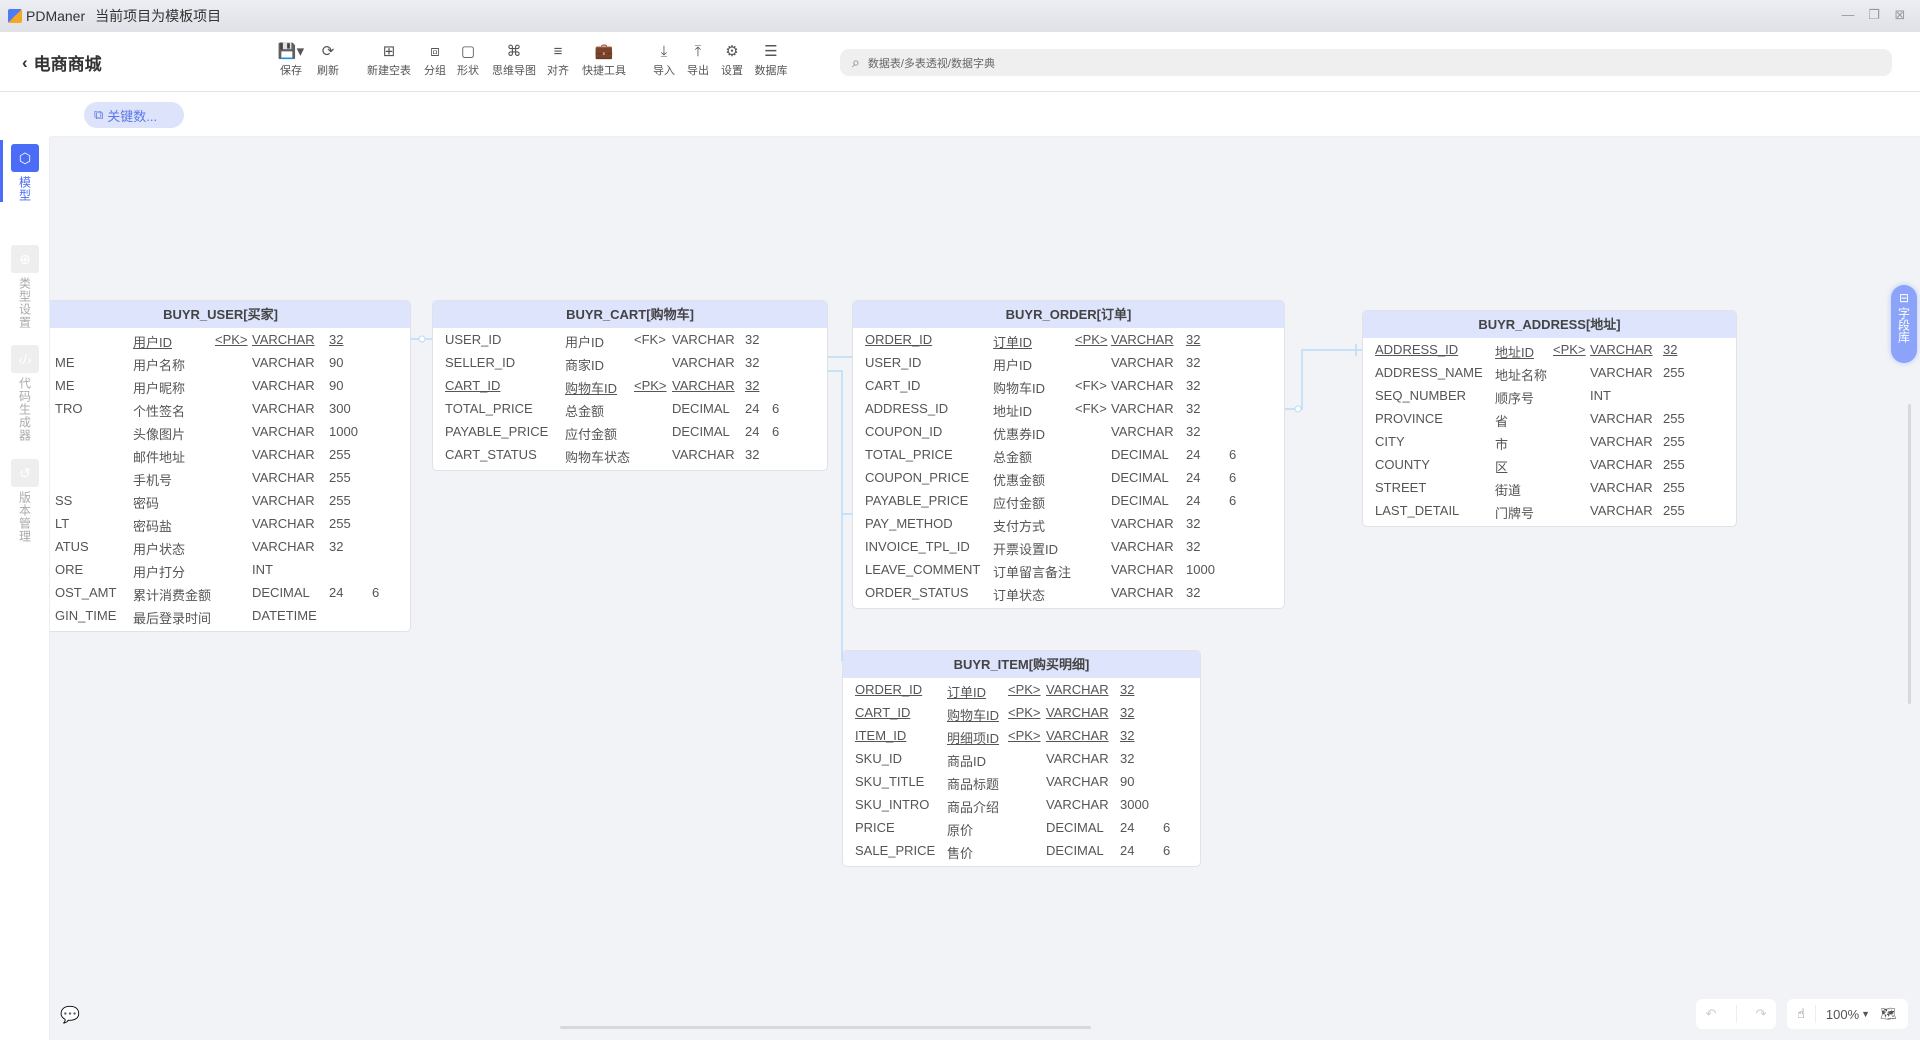 Image resolution: width=1920 pixels, height=1040 pixels. What do you see at coordinates (558, 60) in the screenshot?
I see `tool-align-button: ≡ 对齐` at bounding box center [558, 60].